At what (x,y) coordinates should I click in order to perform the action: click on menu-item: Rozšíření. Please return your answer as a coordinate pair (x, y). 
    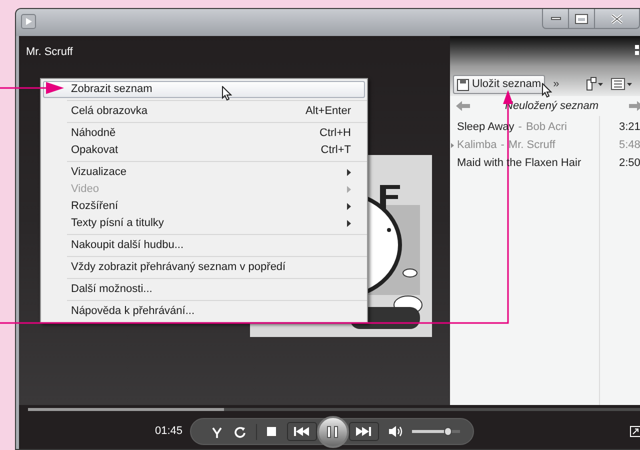
    Looking at the image, I should click on (204, 206).